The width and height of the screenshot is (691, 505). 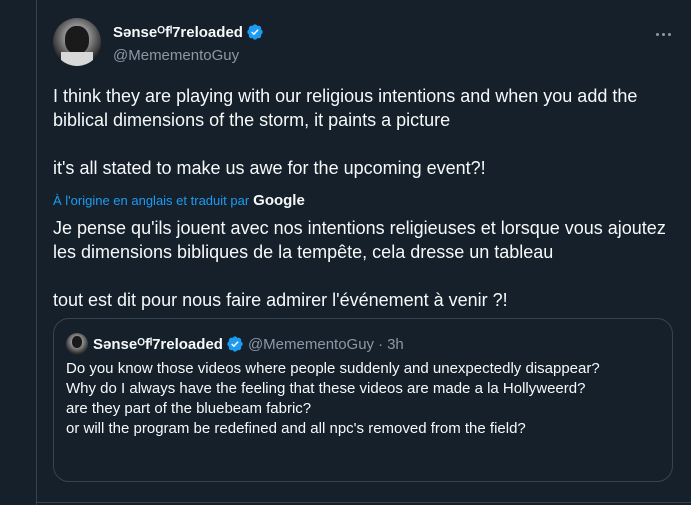 I want to click on translation-note-label: À l'origine en anglais et traduit par, so click(x=151, y=200).